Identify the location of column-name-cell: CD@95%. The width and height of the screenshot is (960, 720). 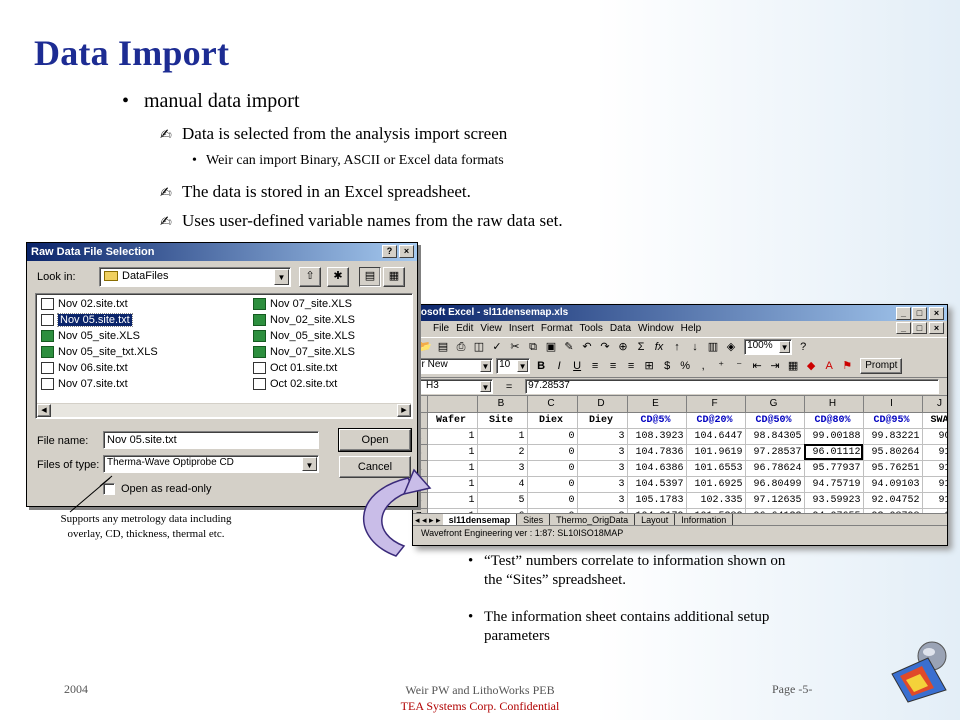
(893, 420).